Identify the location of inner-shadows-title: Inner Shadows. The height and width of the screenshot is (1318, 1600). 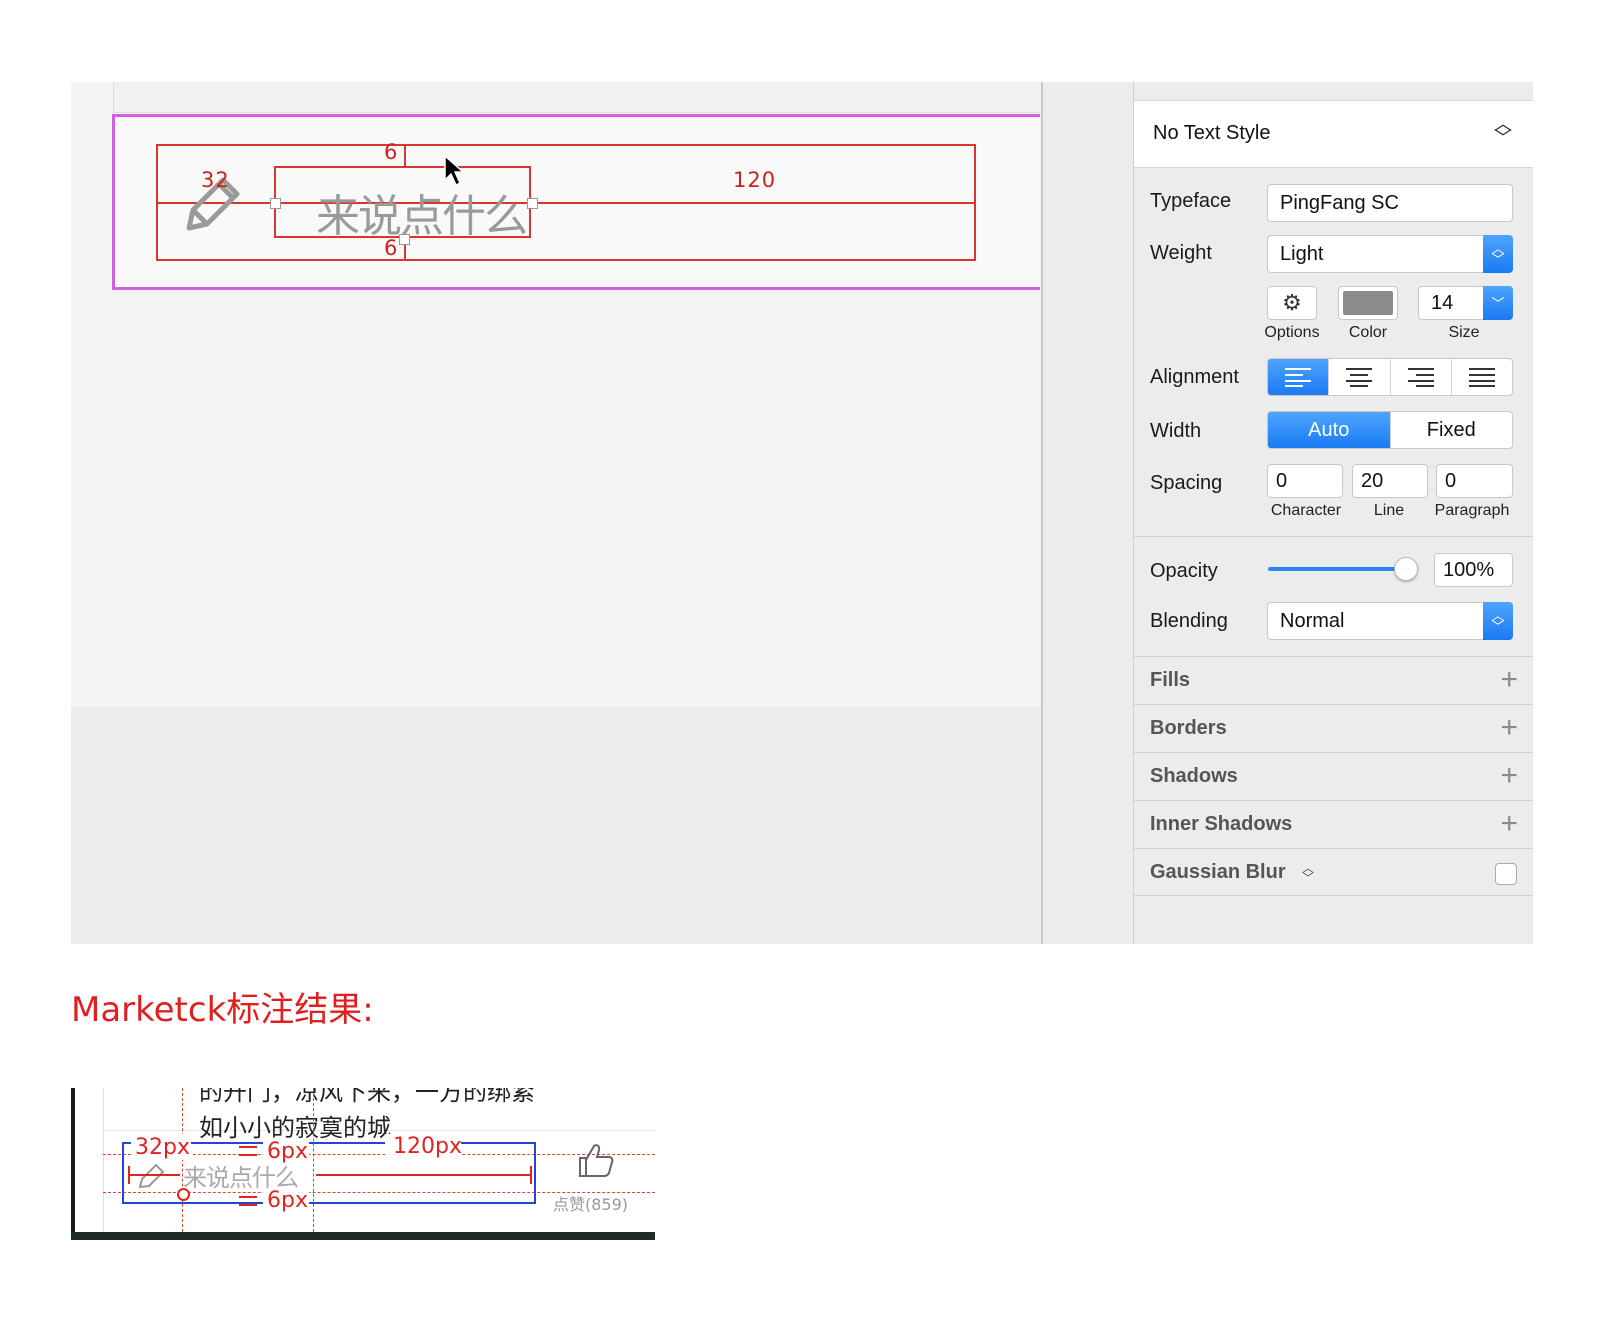
(1221, 824).